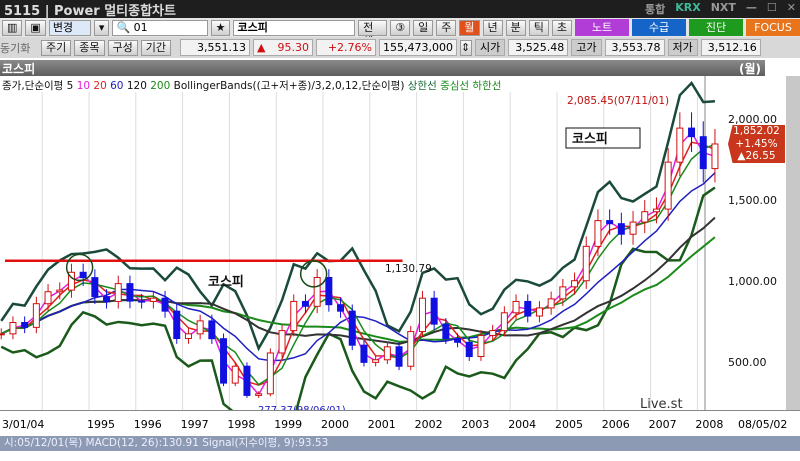  What do you see at coordinates (90, 11) in the screenshot?
I see `window-title: 5115 | Power 멀티종합차트` at bounding box center [90, 11].